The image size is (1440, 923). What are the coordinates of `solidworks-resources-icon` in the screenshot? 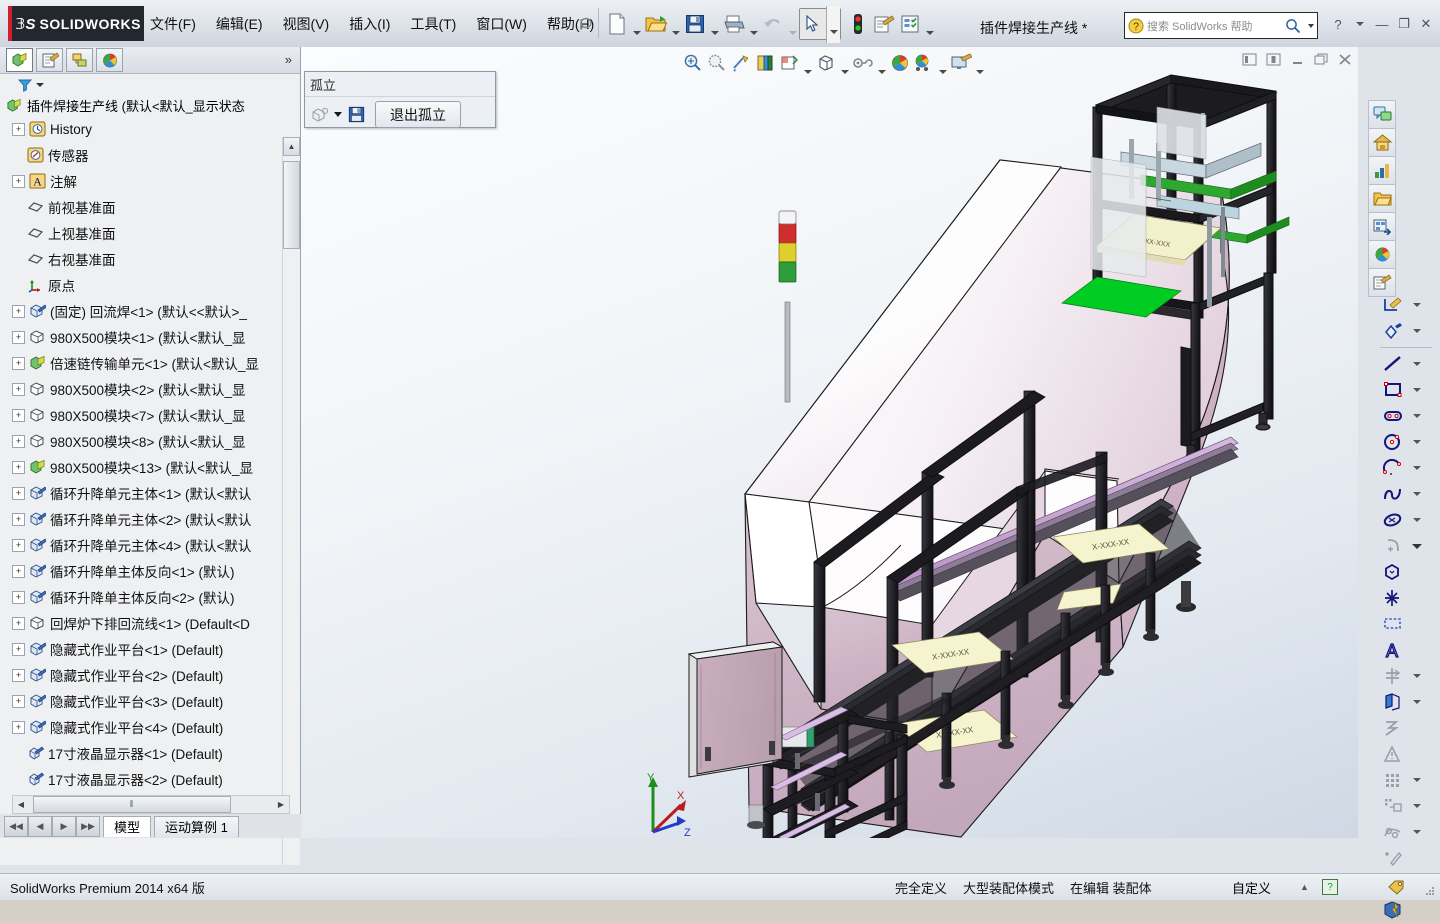 It's located at (1382, 114).